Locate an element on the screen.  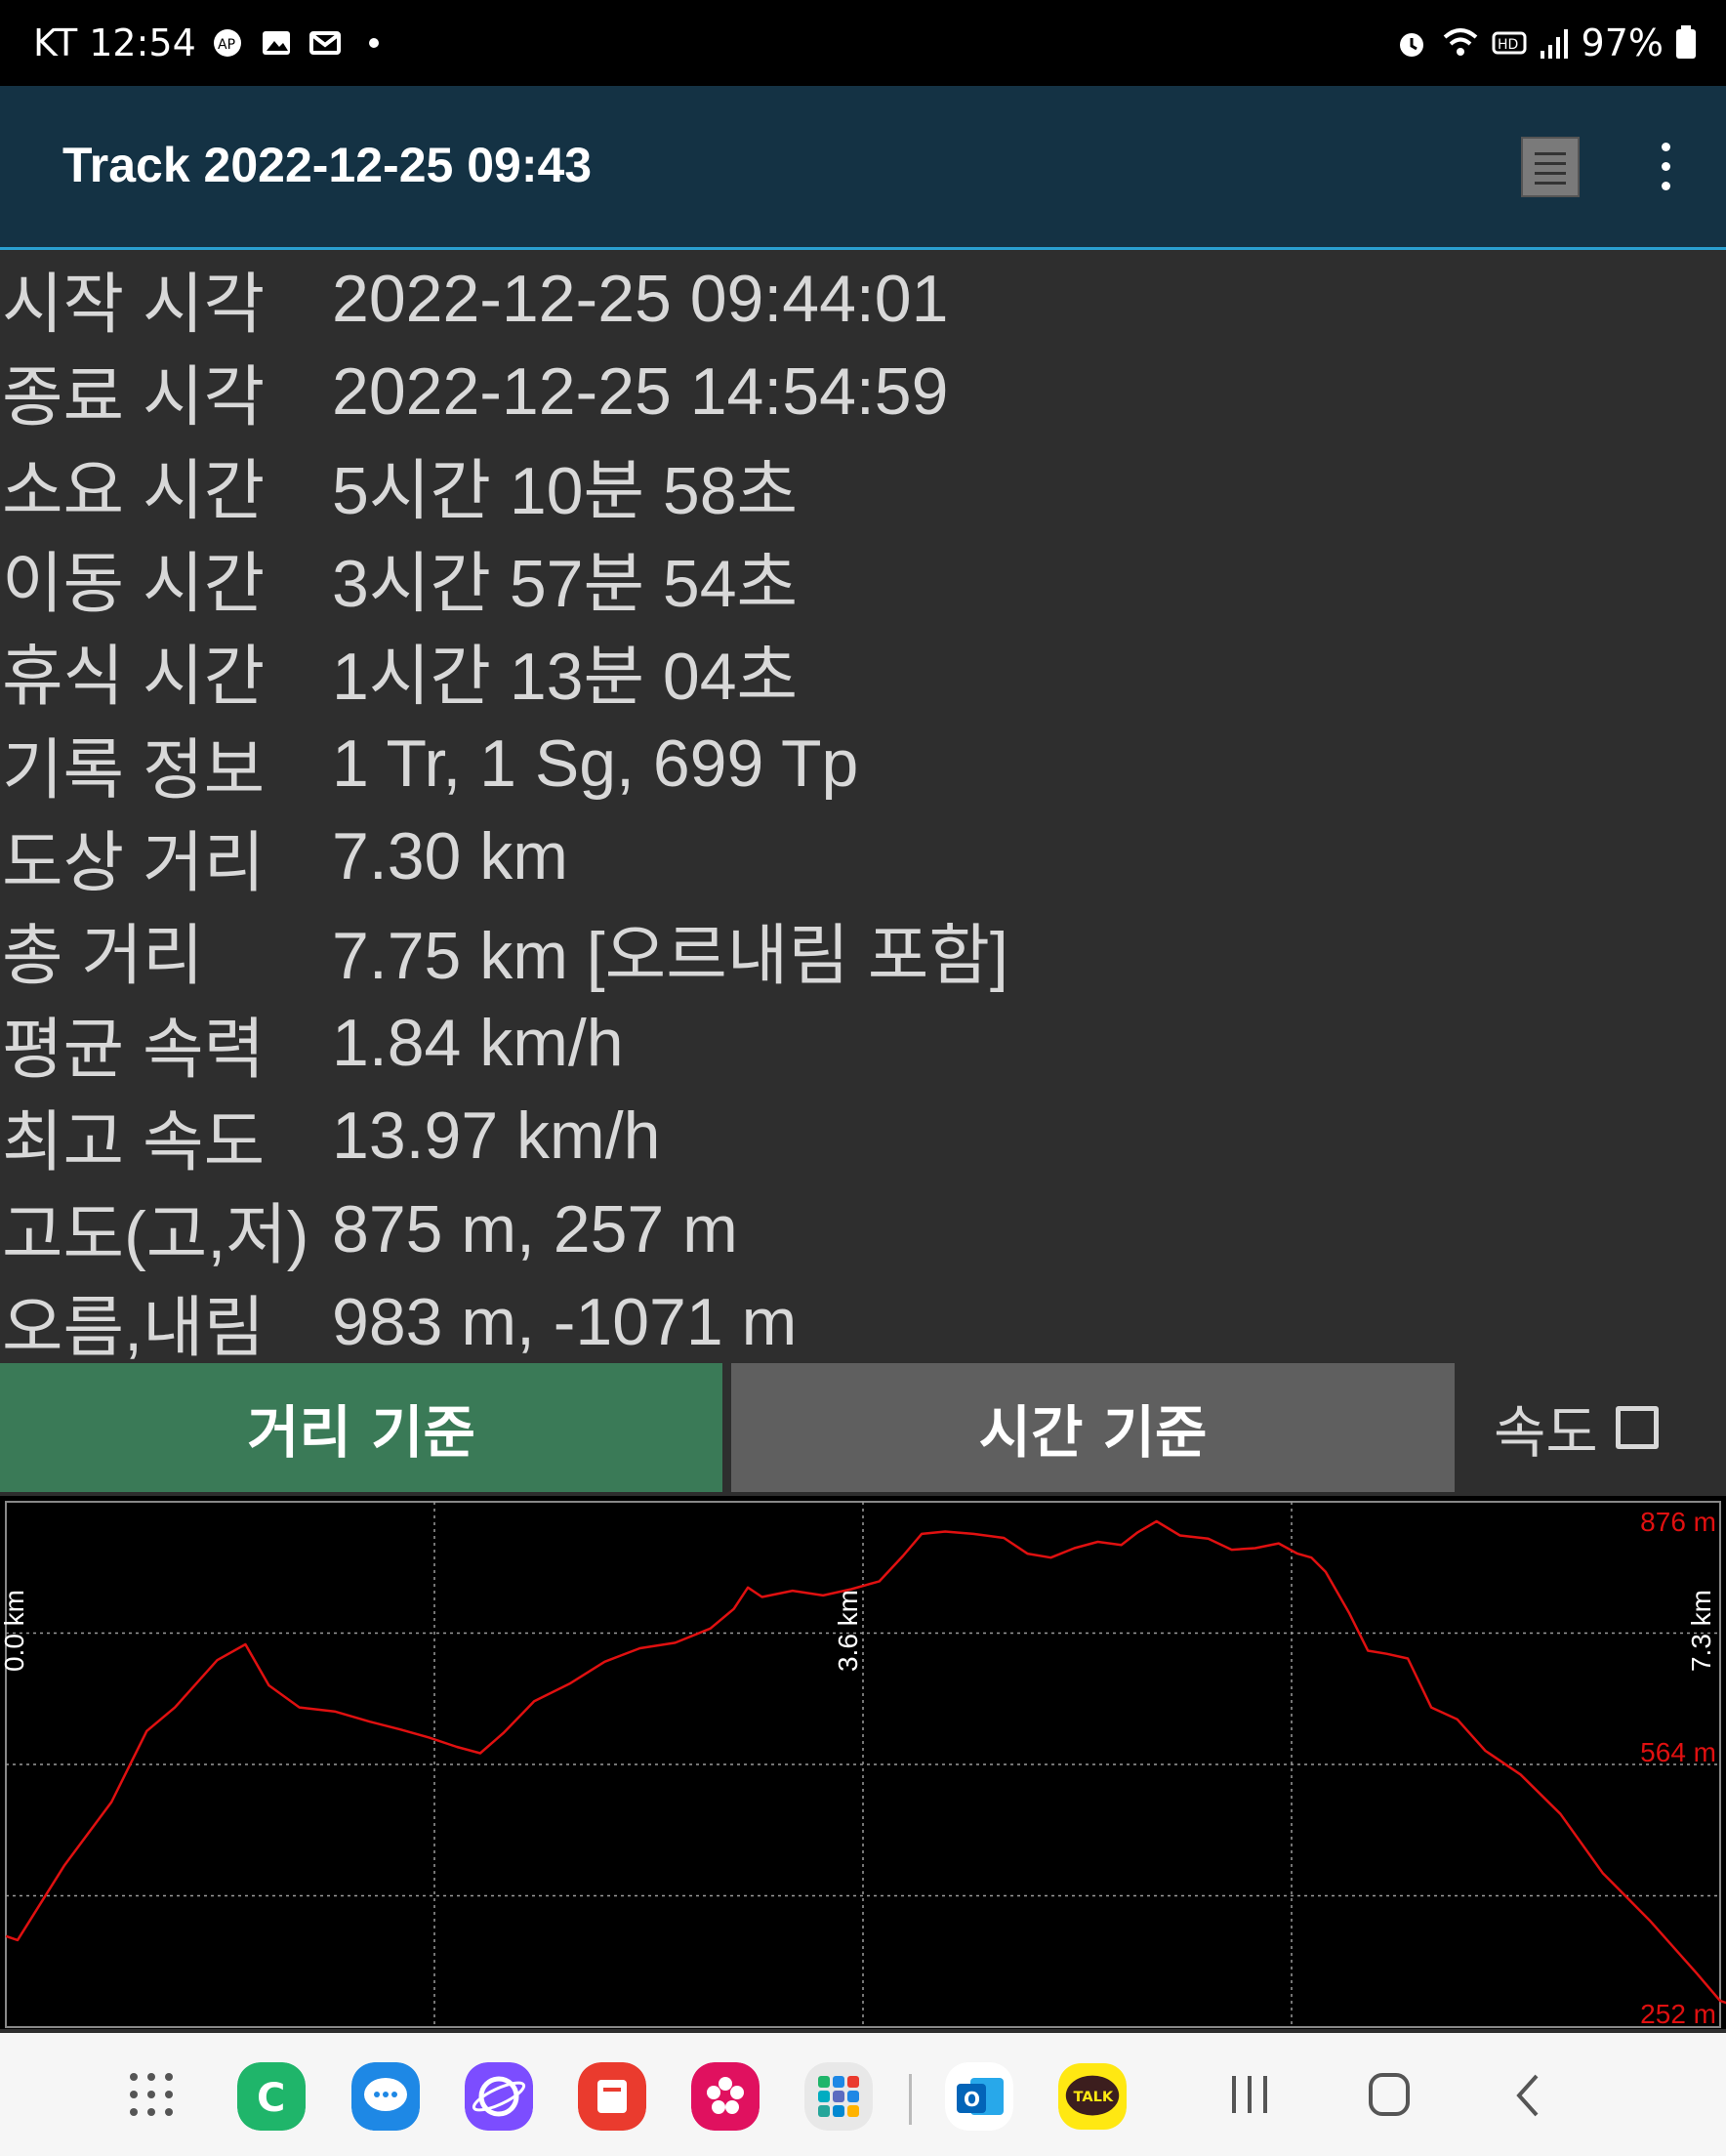
stat-label: 도상 거리 is located at coordinates (134, 862).